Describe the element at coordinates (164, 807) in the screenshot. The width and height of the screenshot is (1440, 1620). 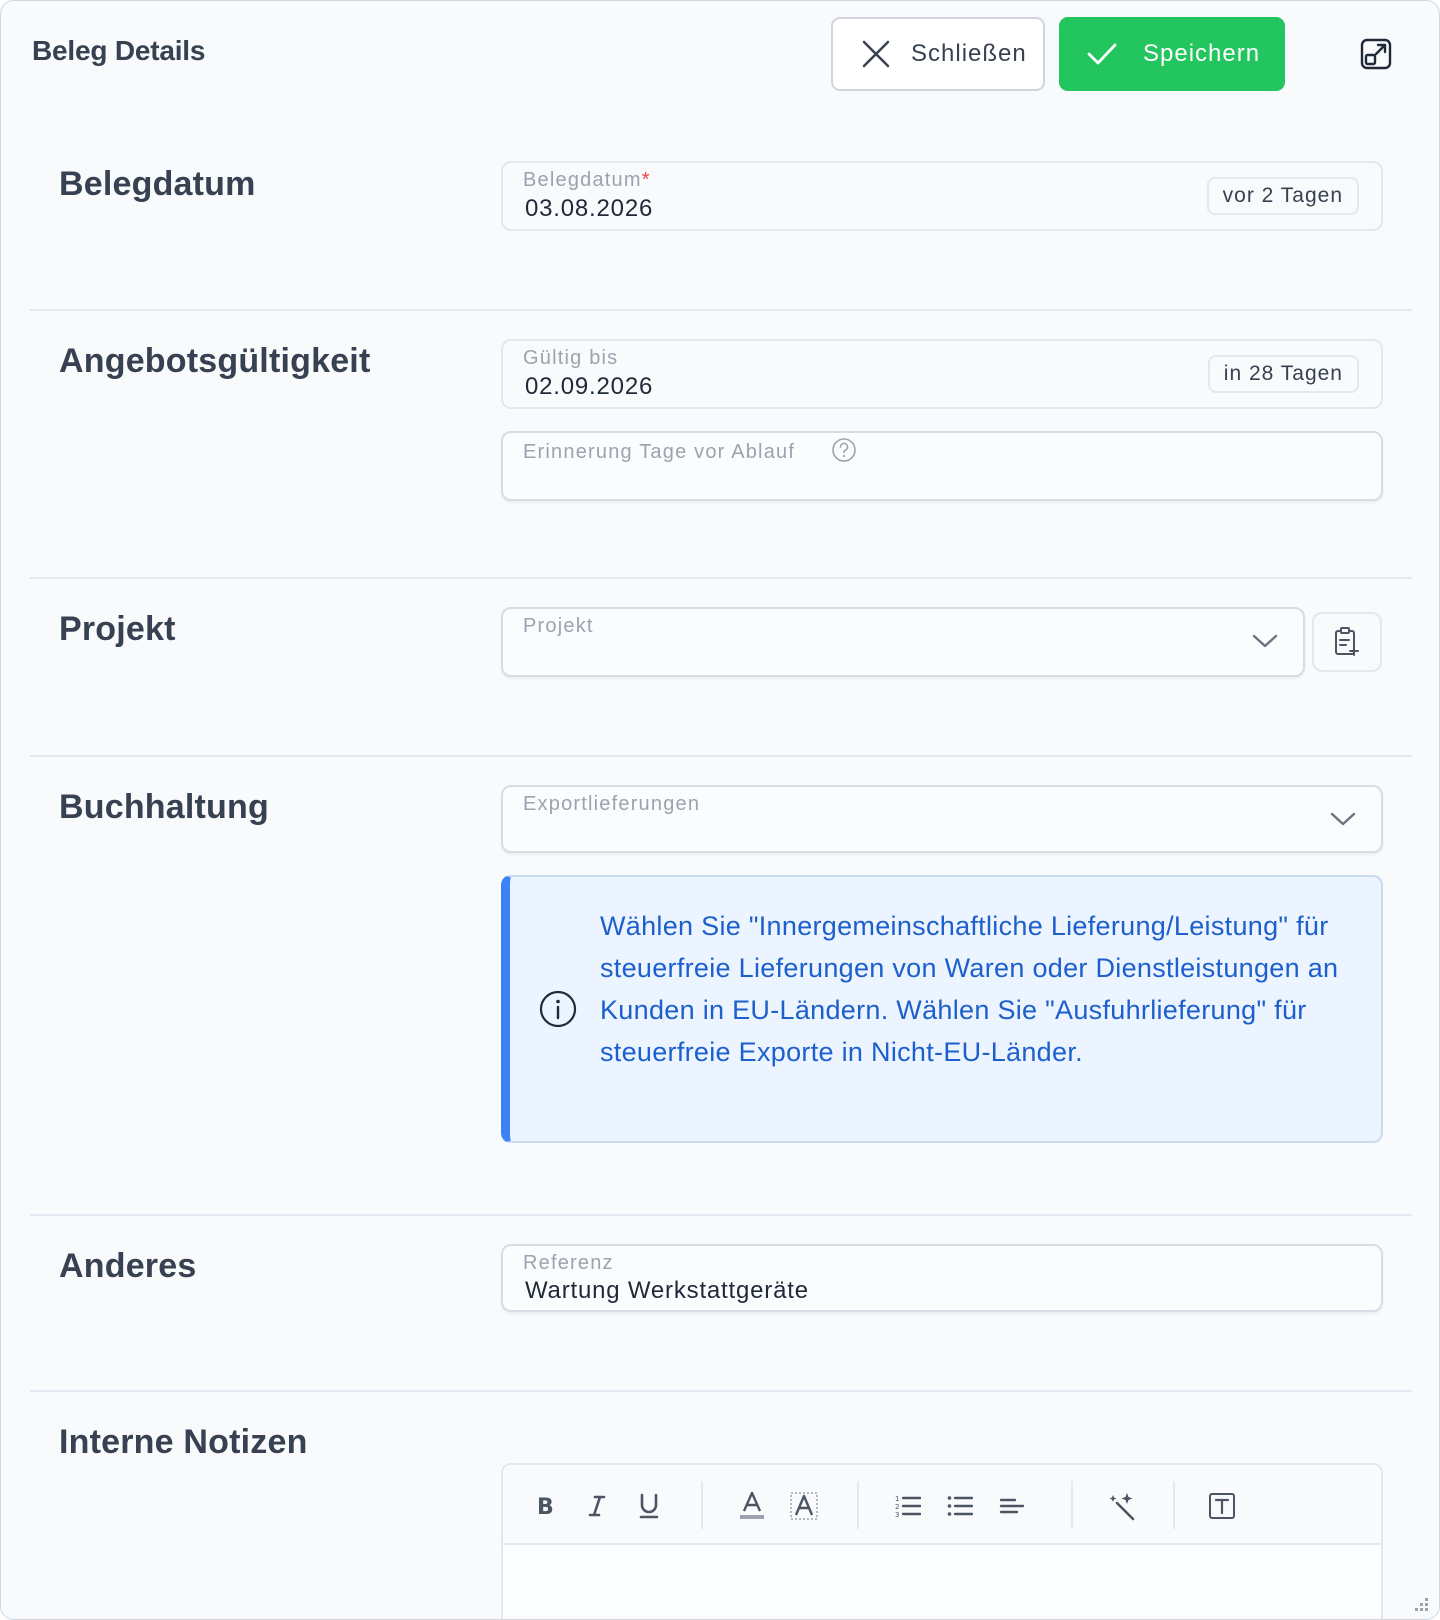
I see `section-label-buchhaltung: Buchhaltung` at that location.